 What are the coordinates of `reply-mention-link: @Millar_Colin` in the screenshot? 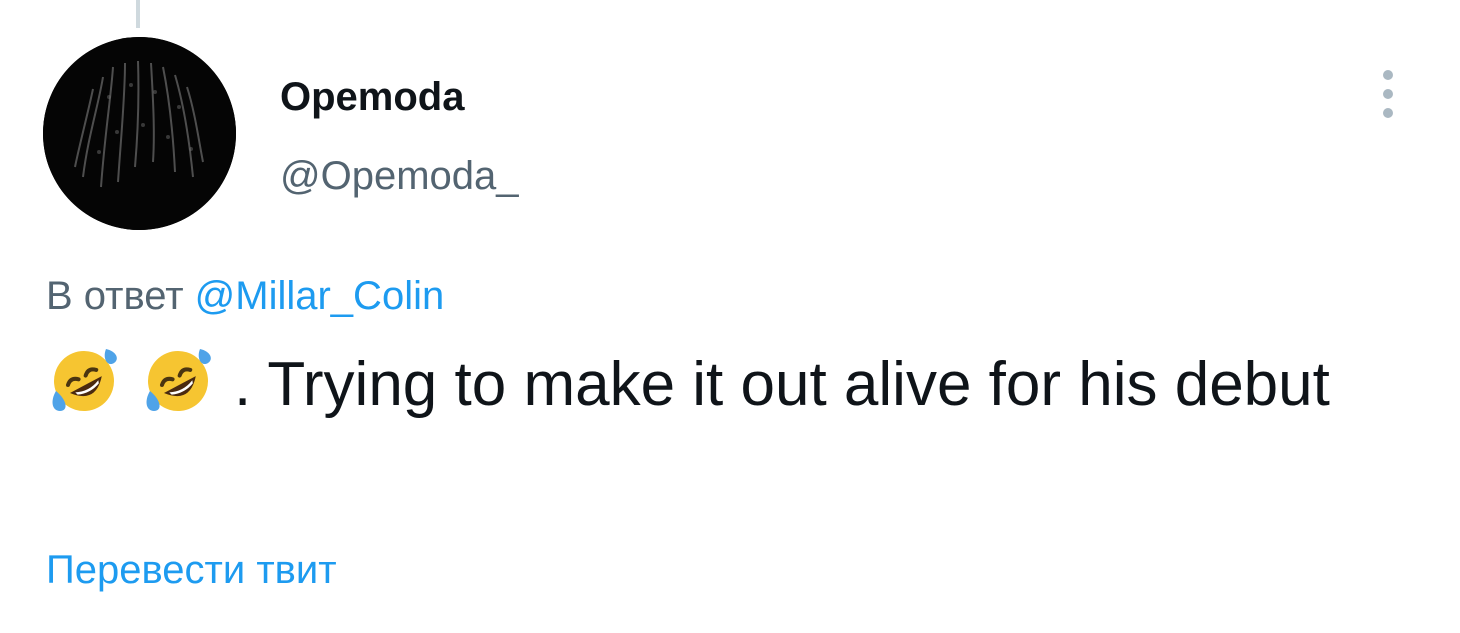 It's located at (320, 296).